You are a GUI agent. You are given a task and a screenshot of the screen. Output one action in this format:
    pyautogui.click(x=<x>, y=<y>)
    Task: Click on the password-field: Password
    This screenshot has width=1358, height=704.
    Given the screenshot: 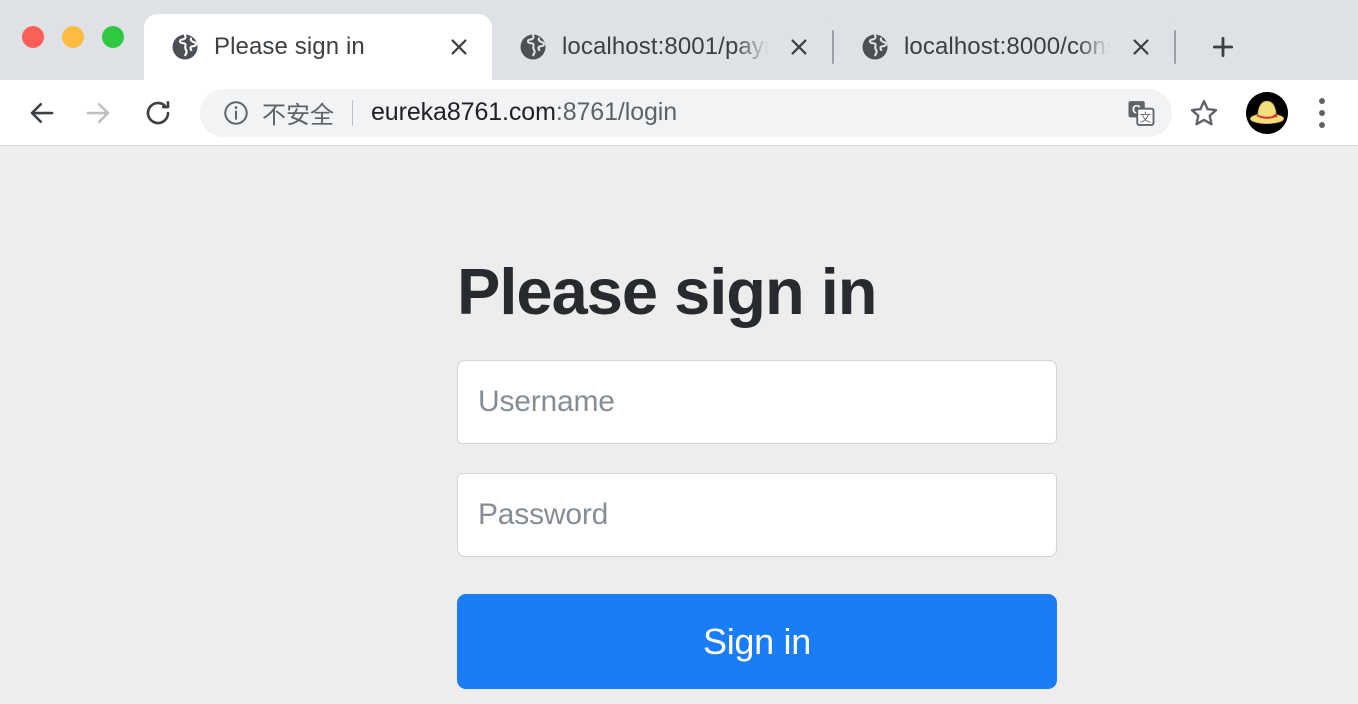 What is the action you would take?
    pyautogui.click(x=757, y=515)
    